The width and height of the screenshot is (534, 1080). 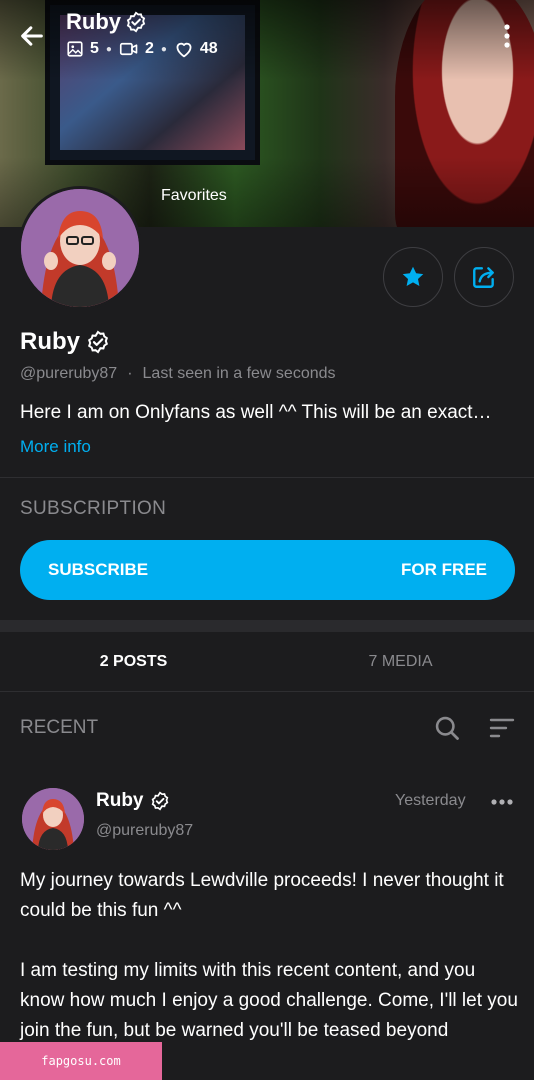 I want to click on subscribe-label: SUBSCRIBE, so click(x=98, y=569).